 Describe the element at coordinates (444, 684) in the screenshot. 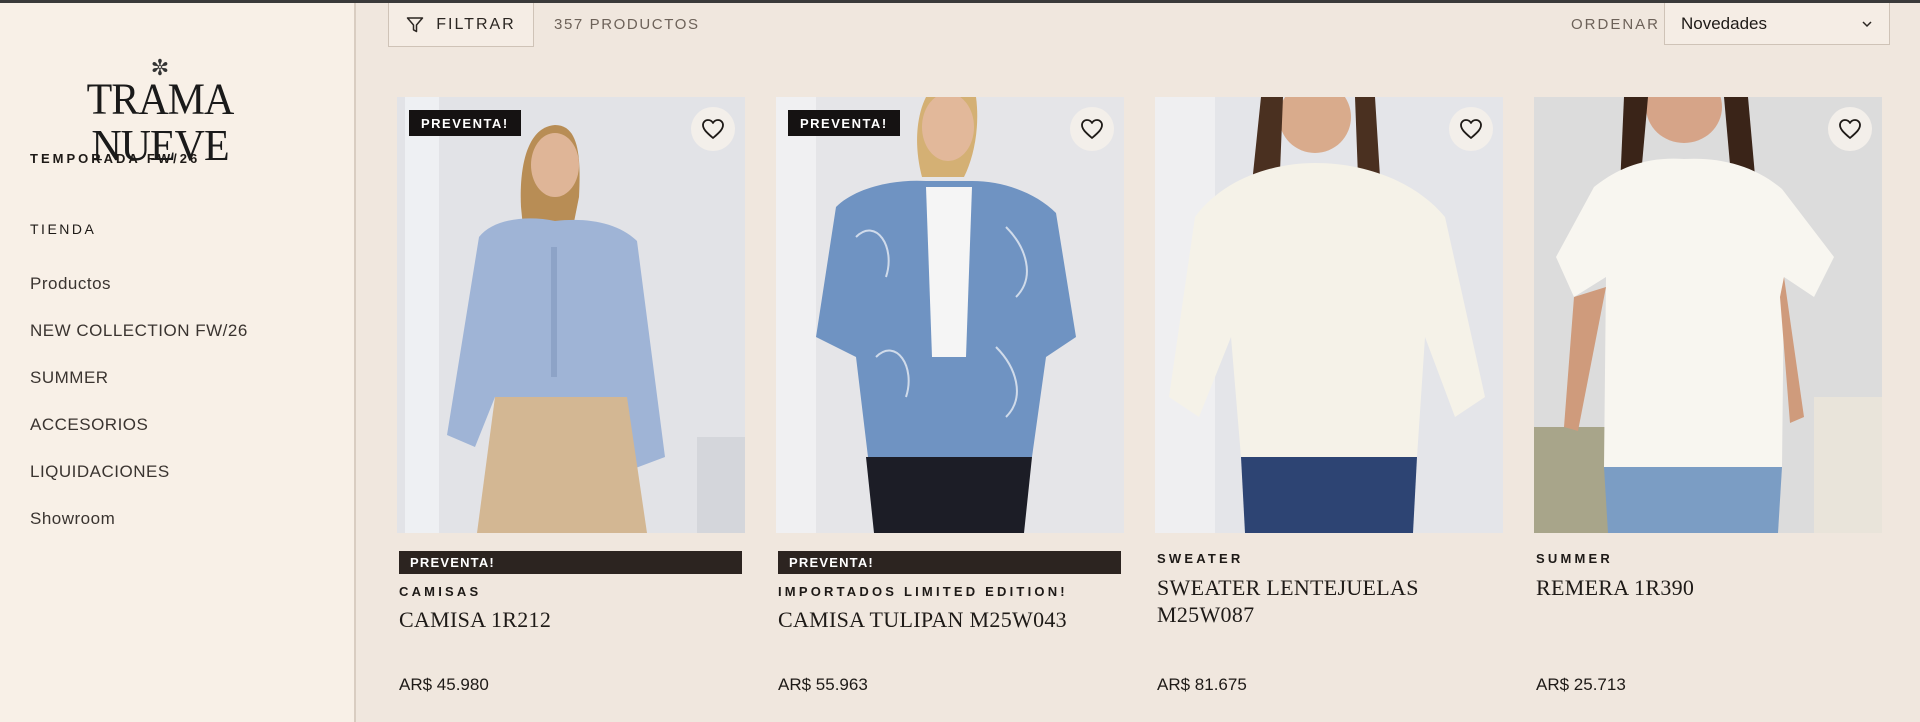

I see `product-price: AR$ 45.980` at that location.